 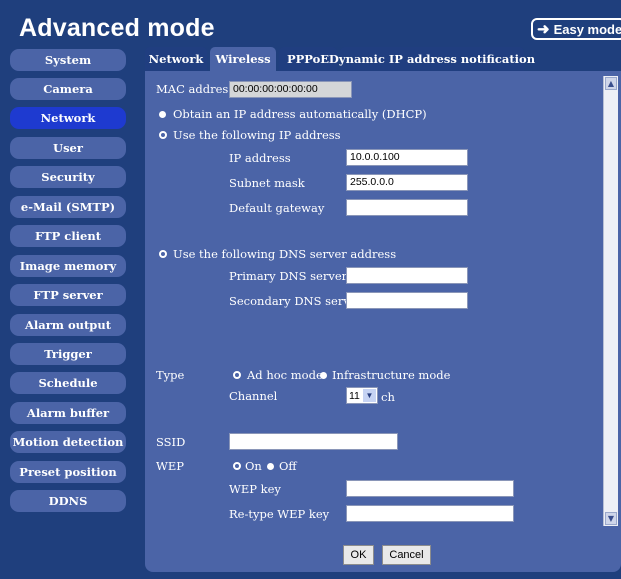 What do you see at coordinates (68, 295) in the screenshot?
I see `sidebar-item-ftp-server: FTP server` at bounding box center [68, 295].